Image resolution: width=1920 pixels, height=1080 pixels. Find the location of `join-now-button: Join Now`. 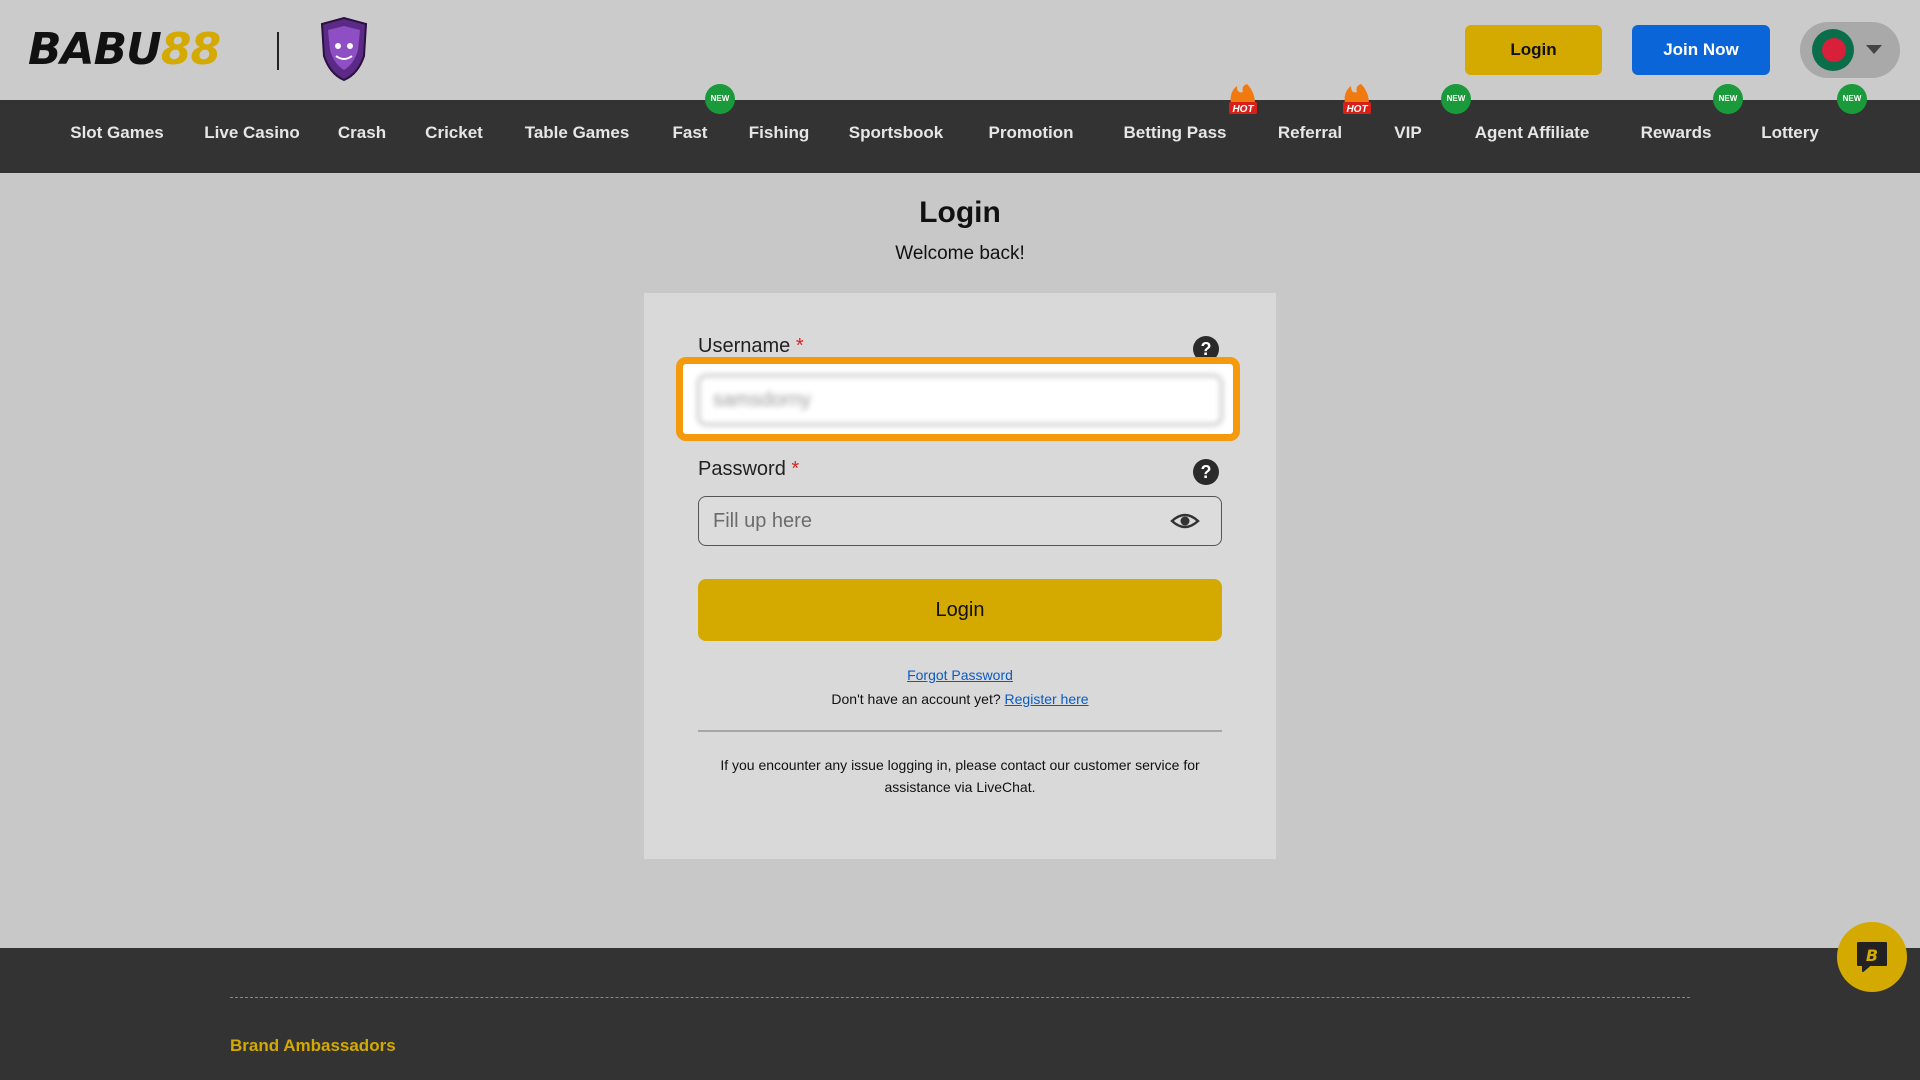

join-now-button: Join Now is located at coordinates (1701, 50).